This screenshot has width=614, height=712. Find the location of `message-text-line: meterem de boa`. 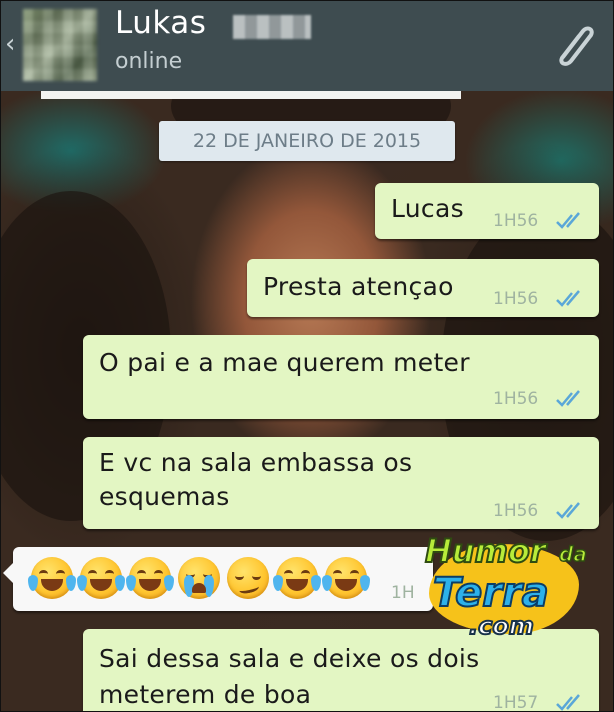

message-text-line: meterem de boa is located at coordinates (205, 694).